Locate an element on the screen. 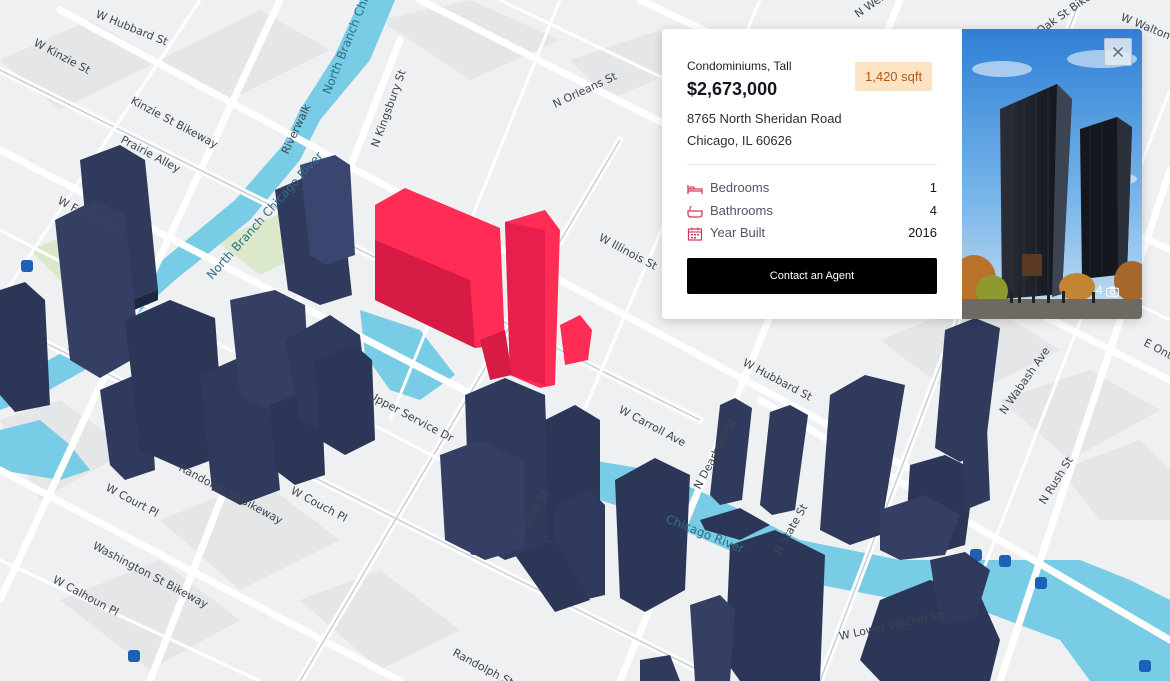 The image size is (1170, 681). calendar-icon is located at coordinates (695, 234).